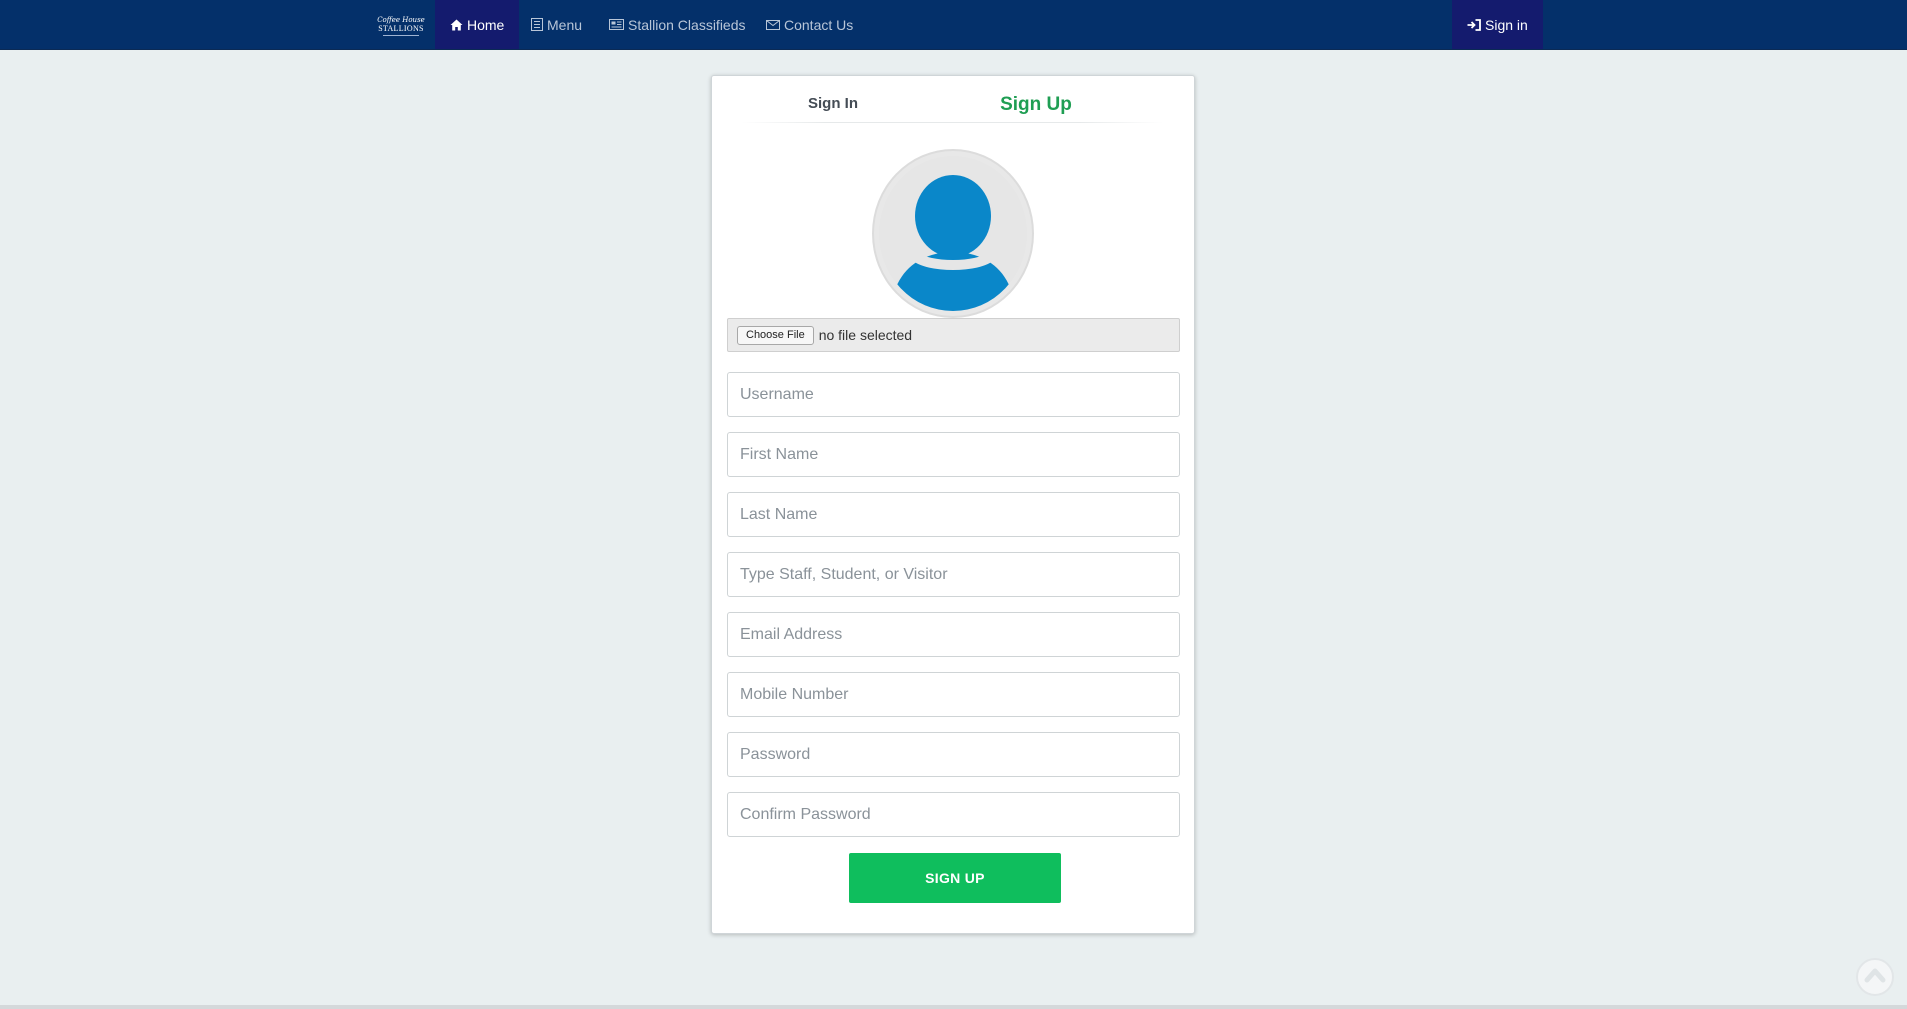  I want to click on sign-in-icon, so click(1474, 24).